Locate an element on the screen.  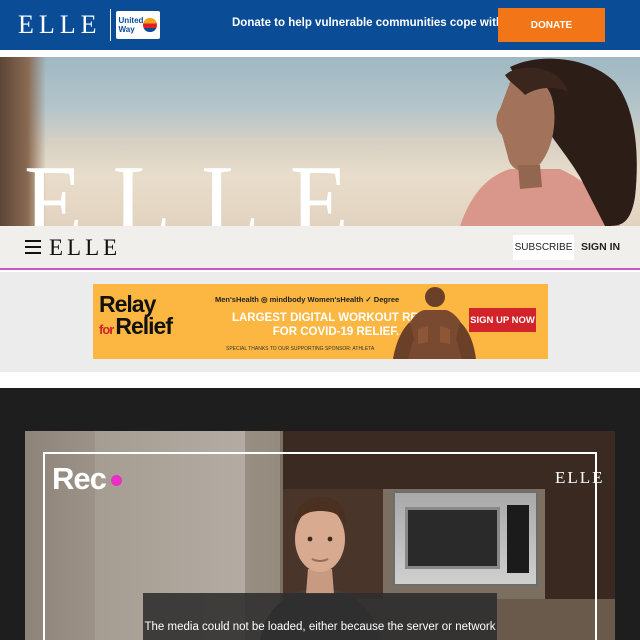
video-rec-label: Rec is located at coordinates (87, 479).